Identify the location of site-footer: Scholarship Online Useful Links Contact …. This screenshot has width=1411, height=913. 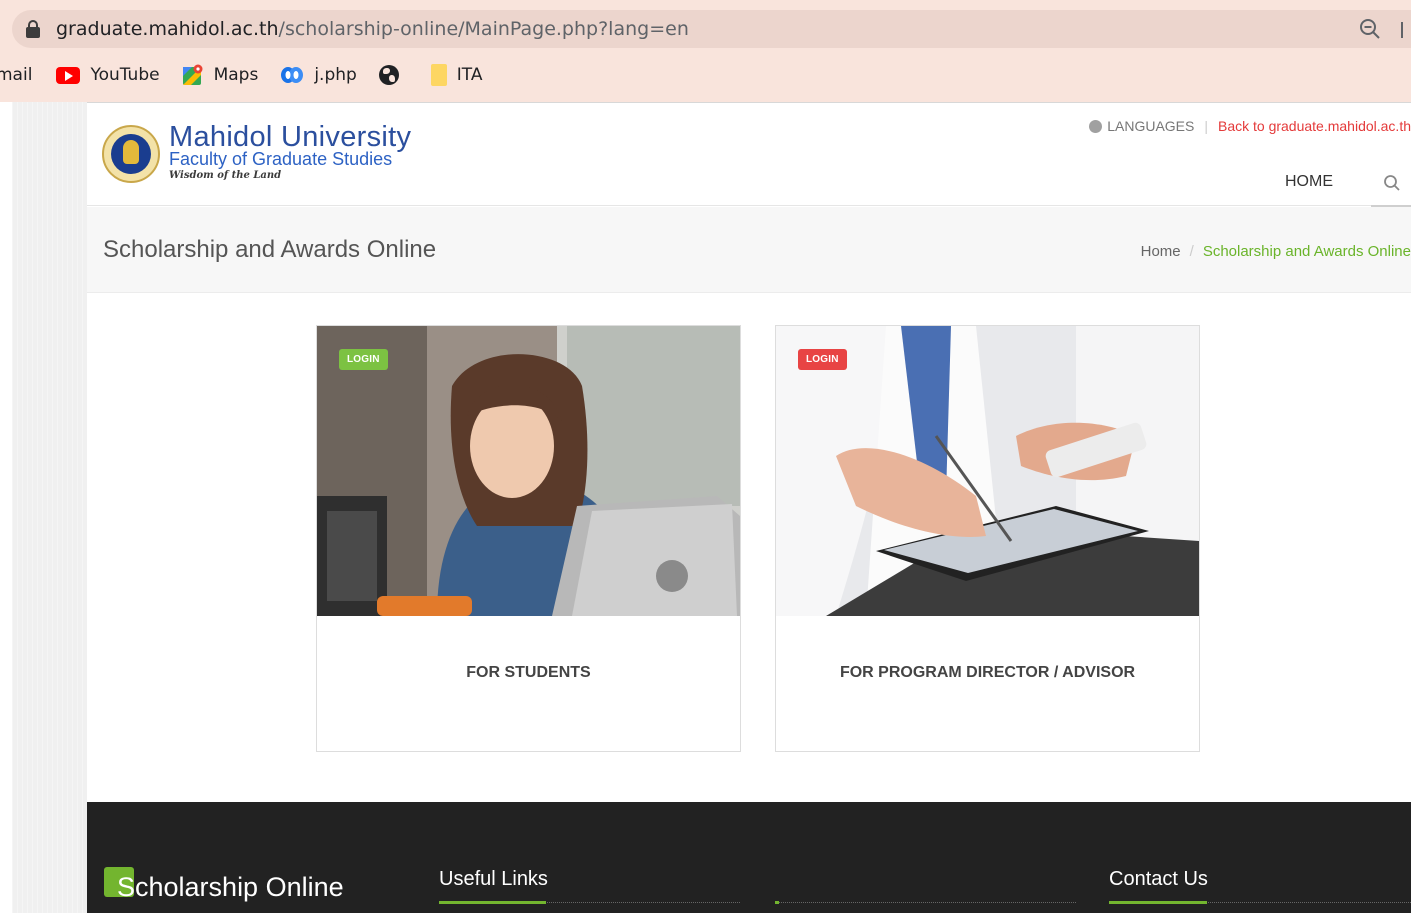
(749, 857).